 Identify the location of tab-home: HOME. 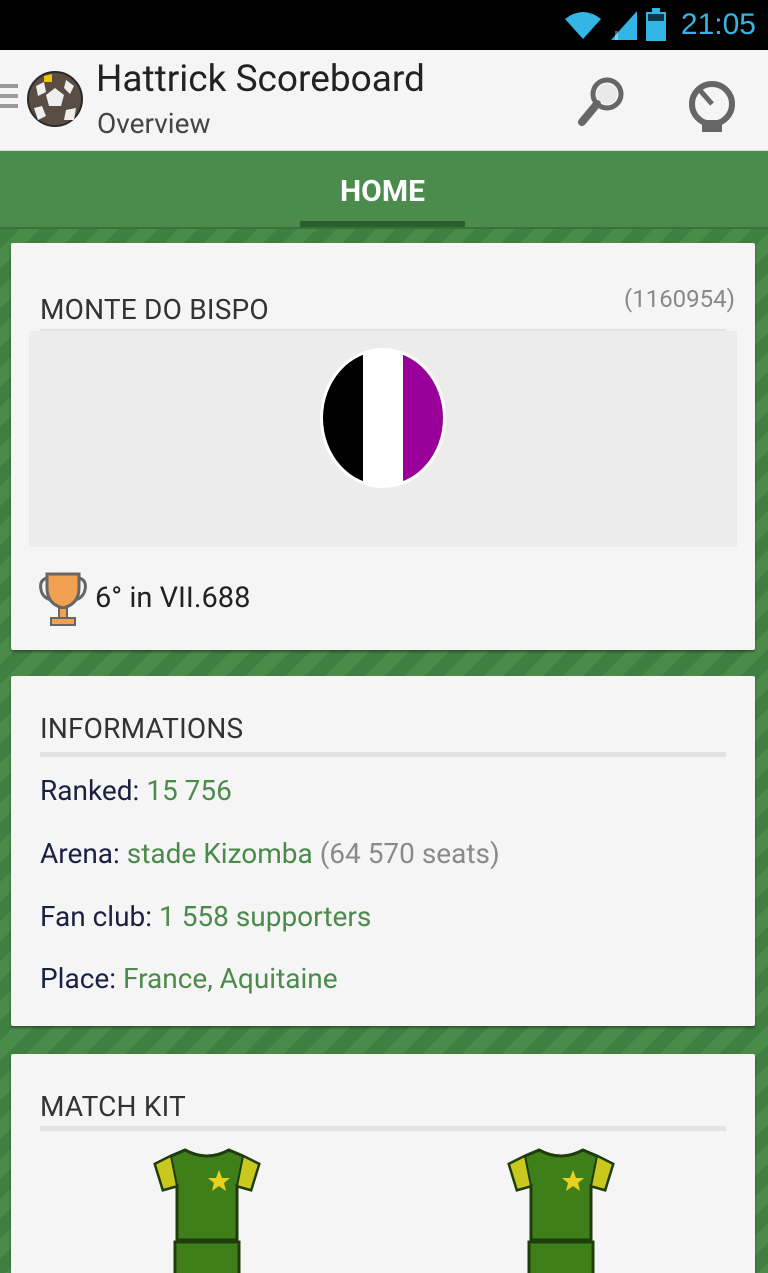
(382, 189).